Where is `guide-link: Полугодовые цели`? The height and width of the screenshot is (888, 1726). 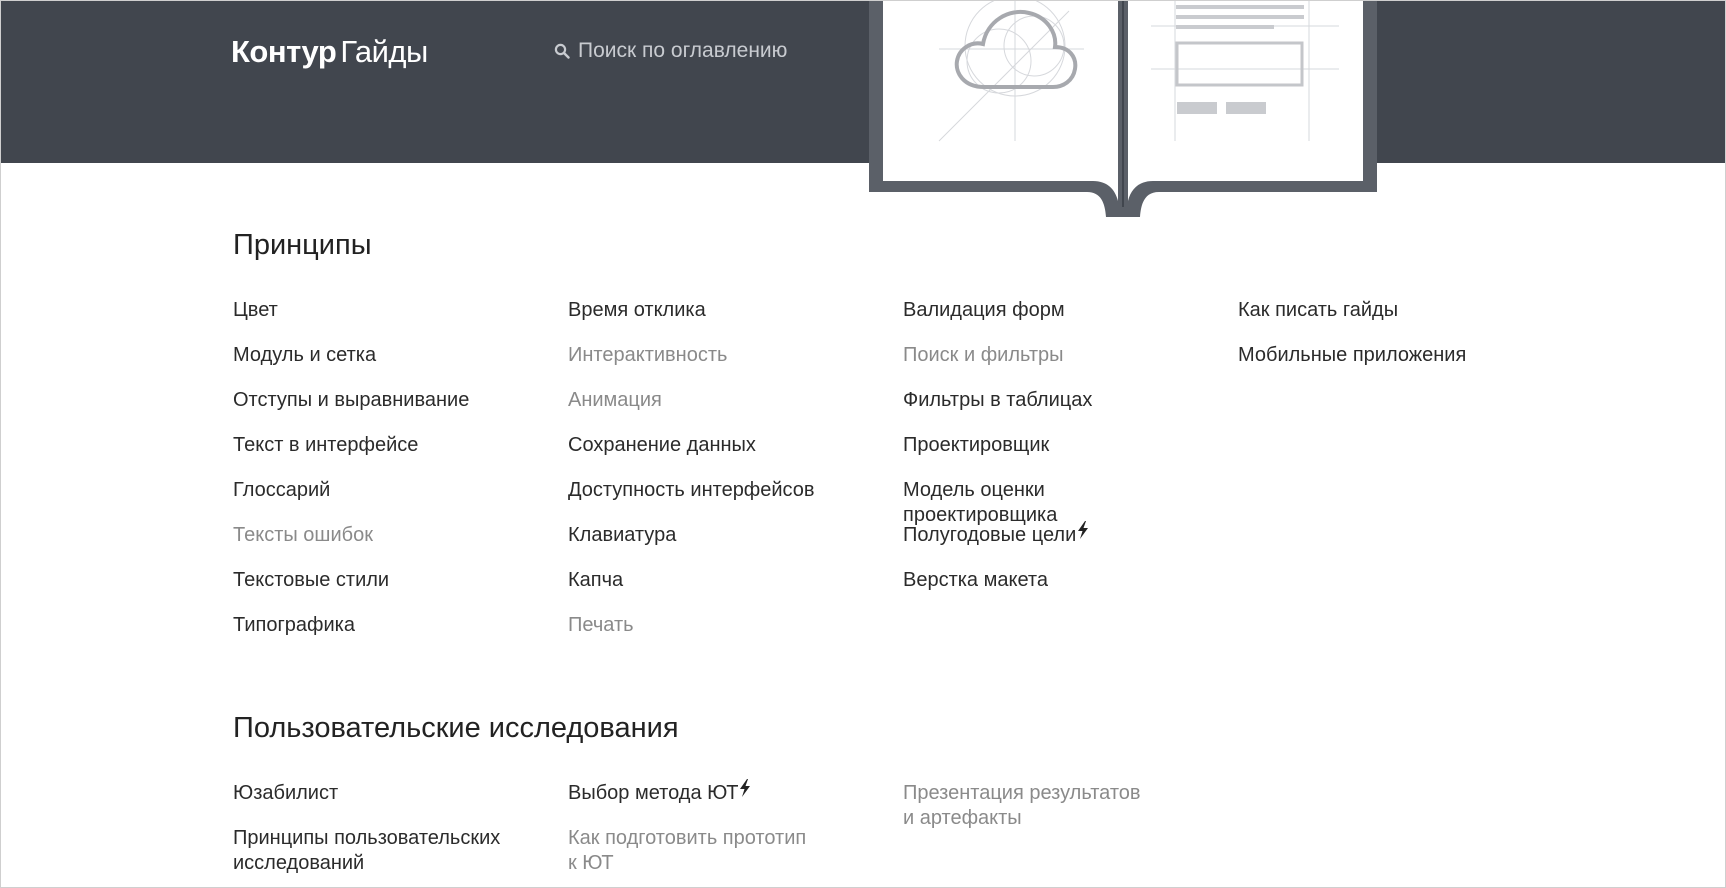
guide-link: Полугодовые цели is located at coordinates (1063, 534).